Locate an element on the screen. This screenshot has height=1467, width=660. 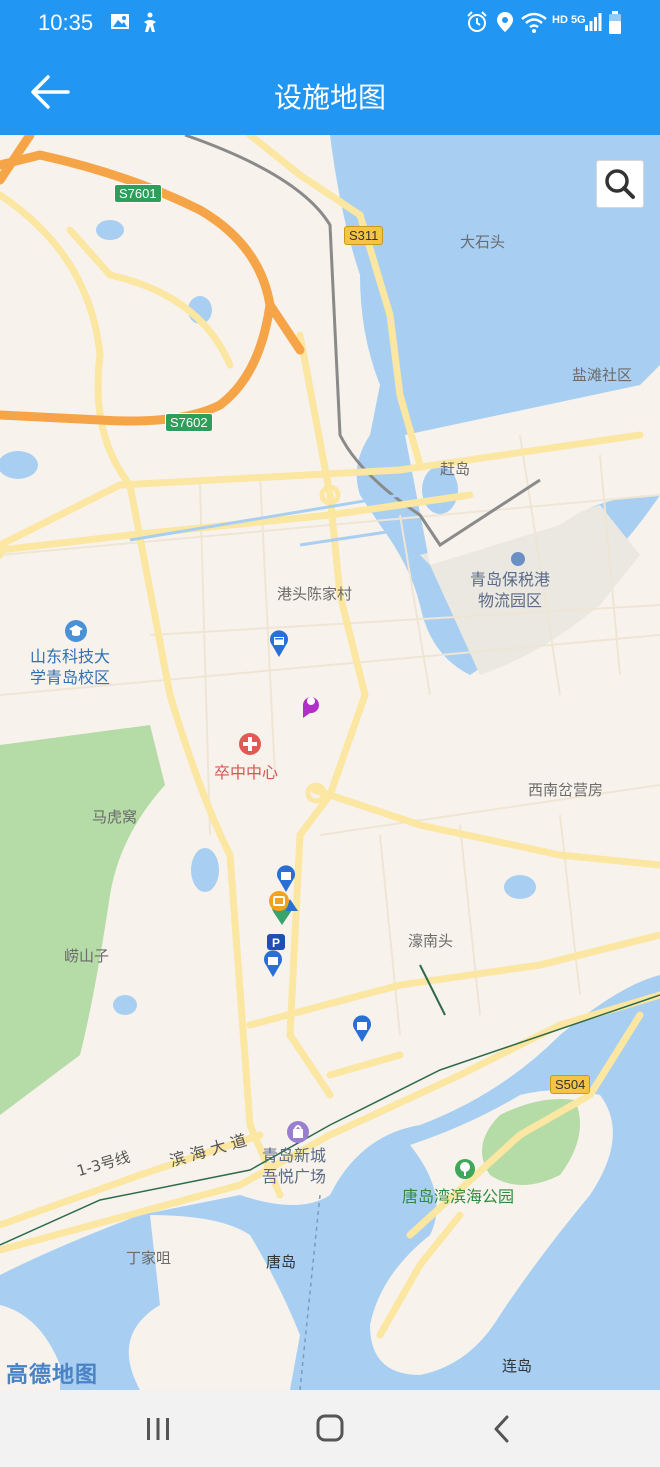
status-time: 10:35 is located at coordinates (66, 22).